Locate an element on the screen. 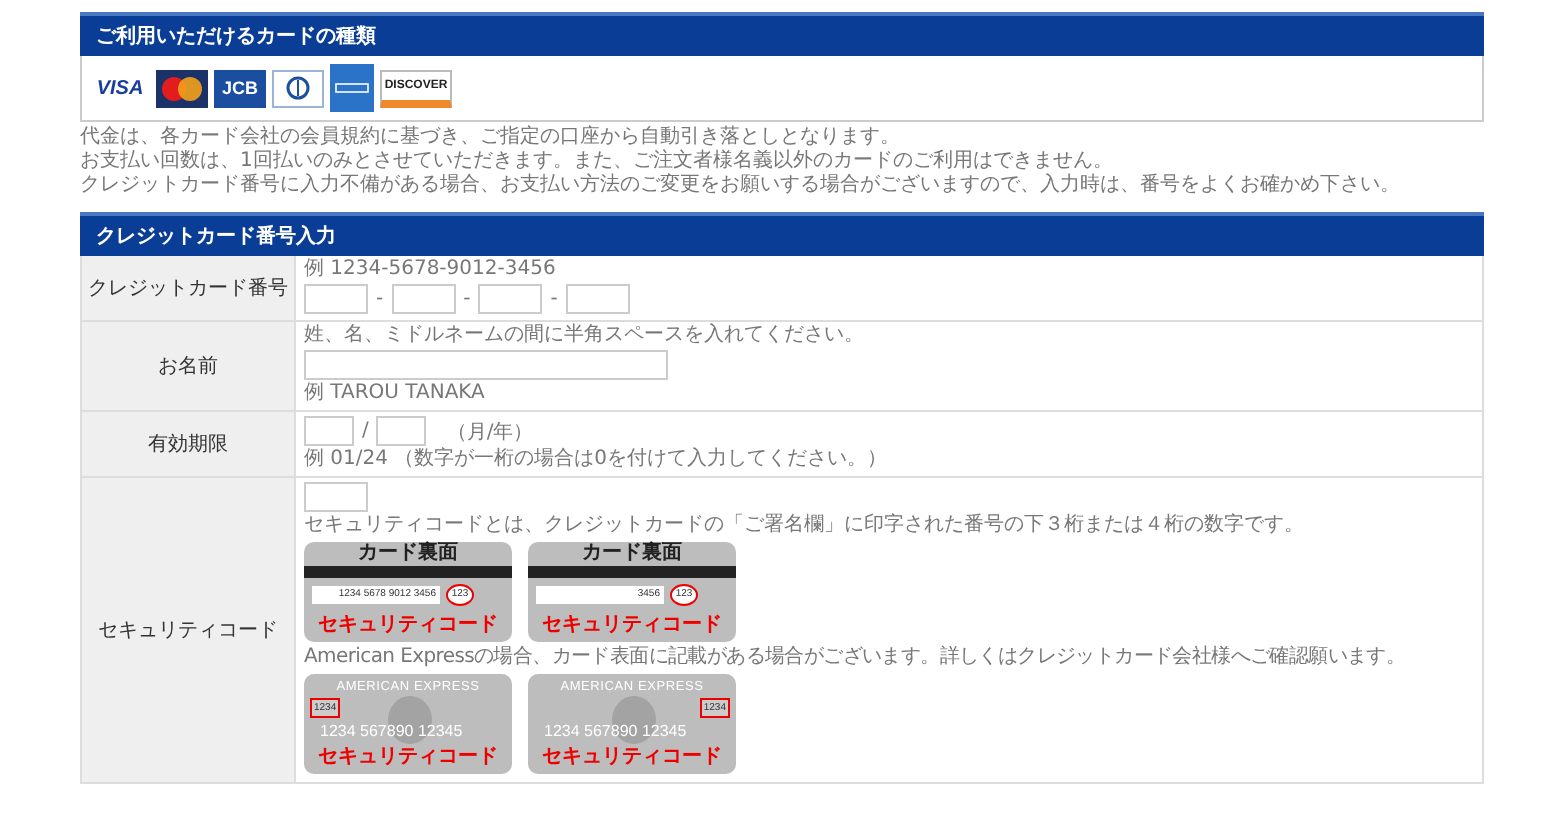 The height and width of the screenshot is (840, 1566). visa-logo: VISA is located at coordinates (120, 89).